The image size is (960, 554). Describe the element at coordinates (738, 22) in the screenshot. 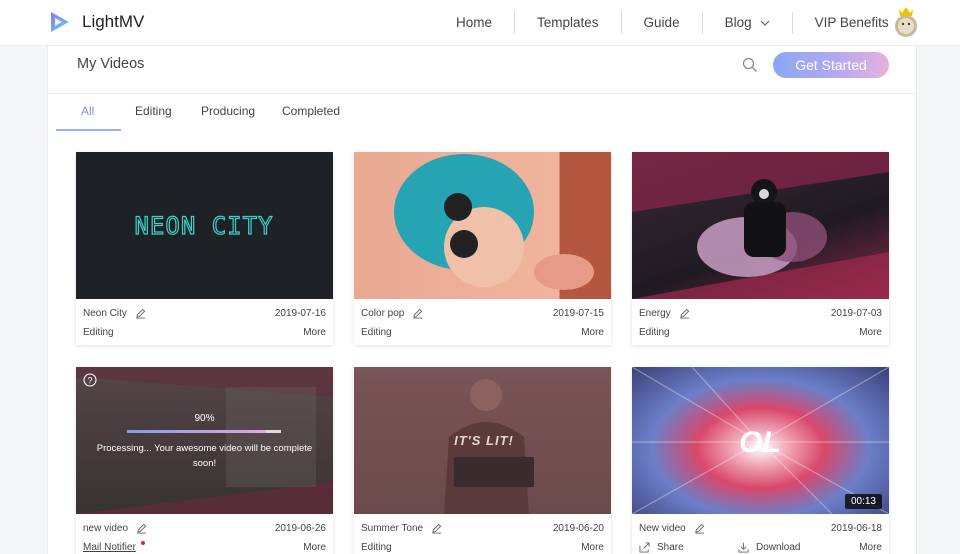

I see `nav-blog-label: Blog` at that location.